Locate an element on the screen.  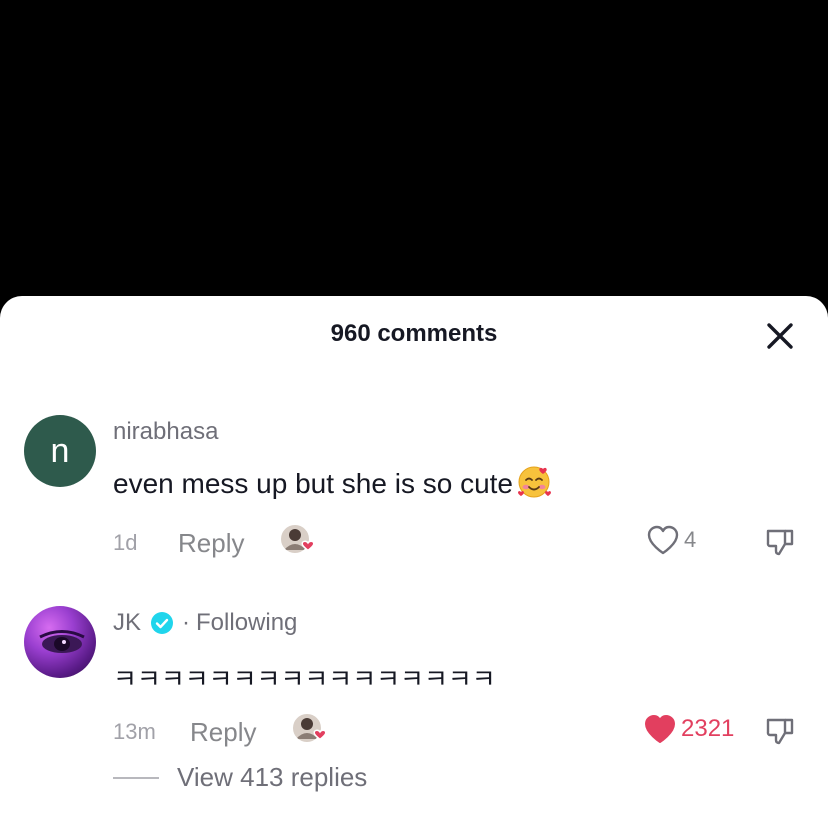
like-count: 4 is located at coordinates (690, 539).